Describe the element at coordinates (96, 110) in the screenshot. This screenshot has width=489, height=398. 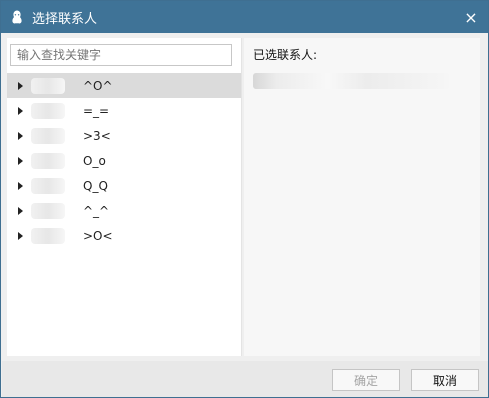
I see `tree-item-label: =_=` at that location.